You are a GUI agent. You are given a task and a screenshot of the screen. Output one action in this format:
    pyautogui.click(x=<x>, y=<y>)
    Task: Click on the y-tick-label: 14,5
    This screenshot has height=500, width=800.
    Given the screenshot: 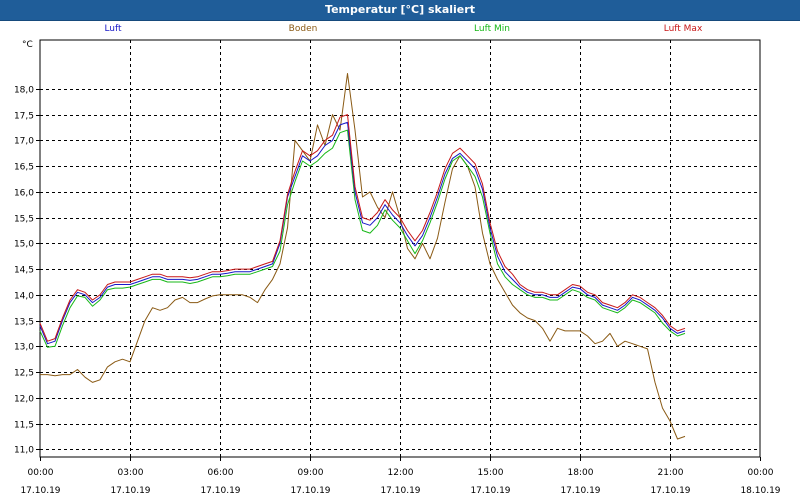 What is the action you would take?
    pyautogui.click(x=24, y=271)
    